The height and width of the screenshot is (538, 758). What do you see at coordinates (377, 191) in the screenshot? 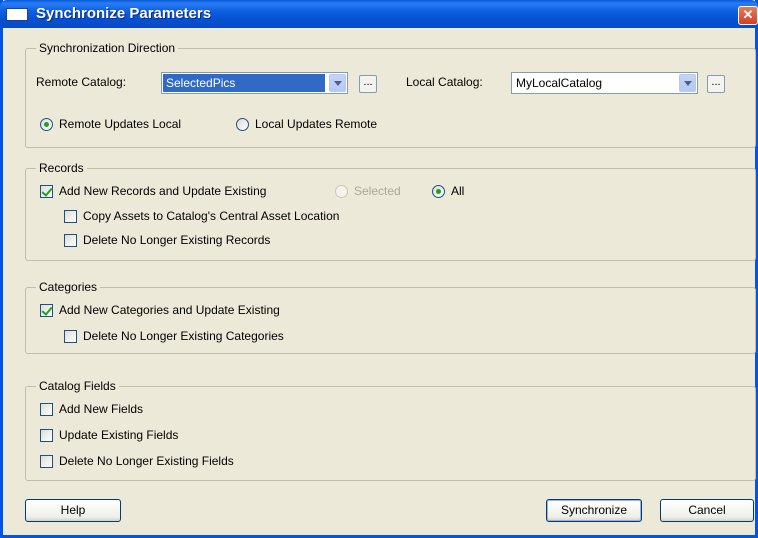
I see `scope-selected-label: Selected` at bounding box center [377, 191].